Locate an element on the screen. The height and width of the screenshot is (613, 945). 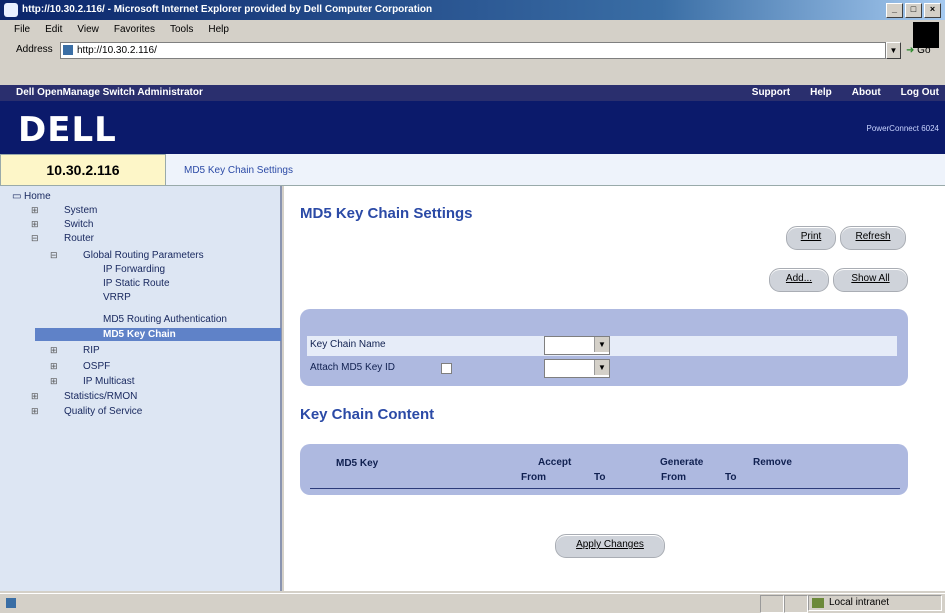
address-input: http://10.30.2.116/ is located at coordinates (473, 50).